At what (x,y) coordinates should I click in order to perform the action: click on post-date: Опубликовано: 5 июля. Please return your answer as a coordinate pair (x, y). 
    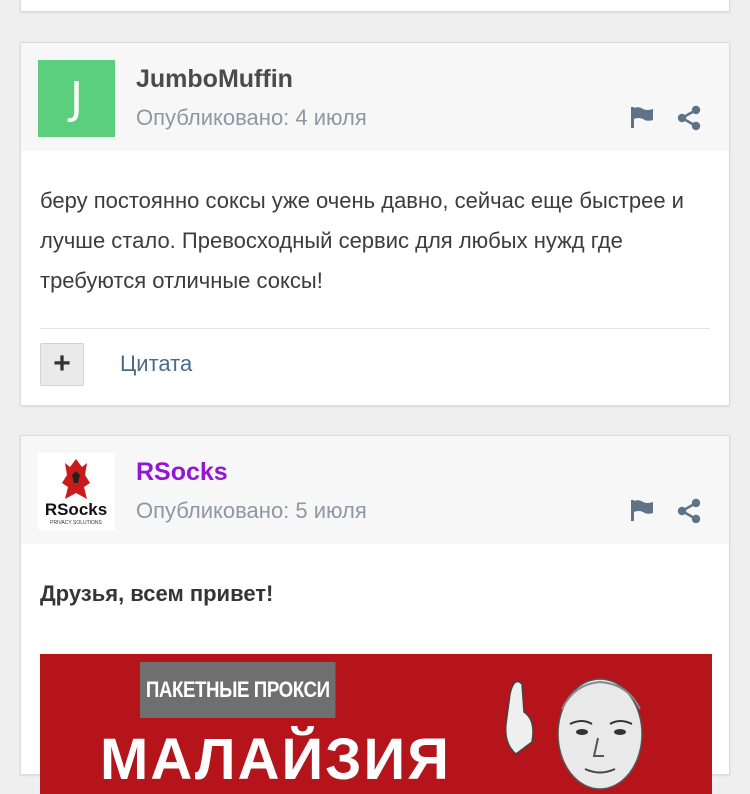
    Looking at the image, I should click on (251, 510).